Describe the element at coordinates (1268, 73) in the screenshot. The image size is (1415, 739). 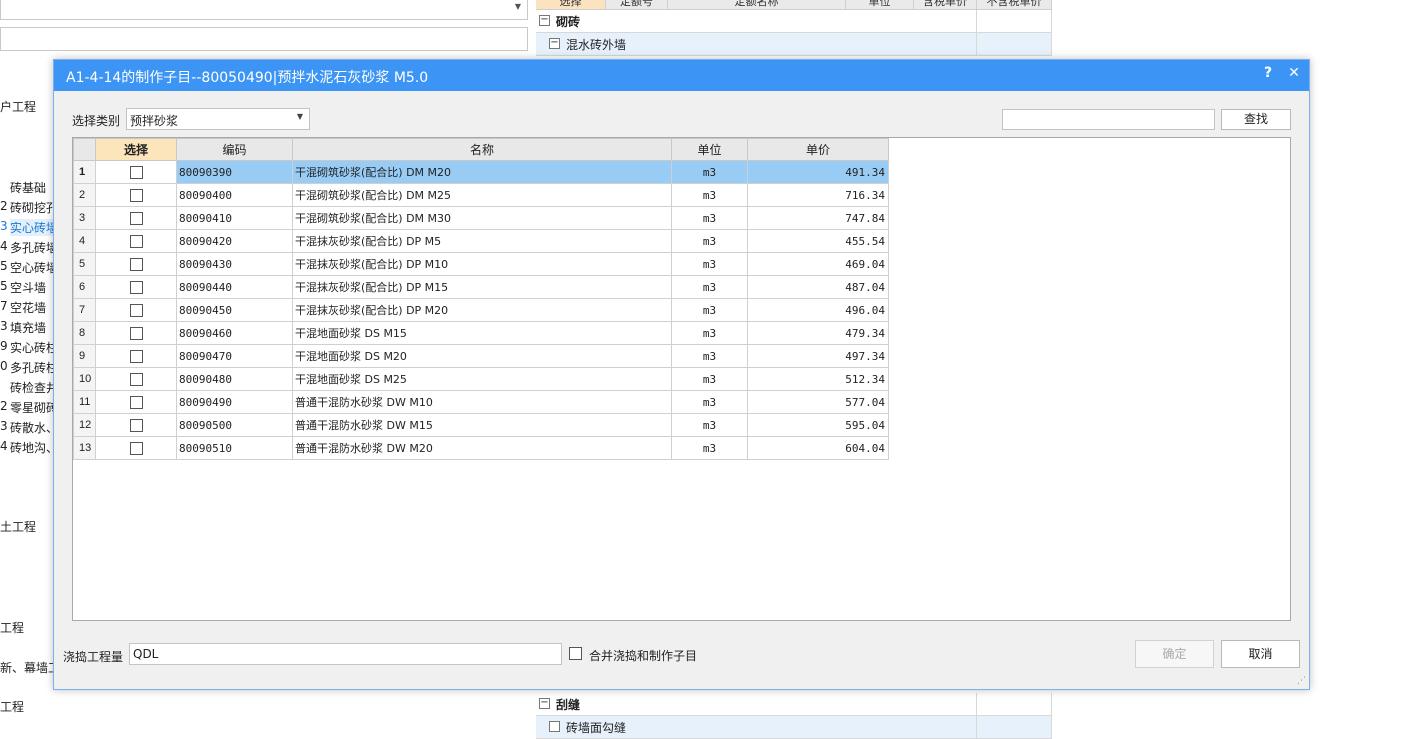
I see `help-icon: ?` at that location.